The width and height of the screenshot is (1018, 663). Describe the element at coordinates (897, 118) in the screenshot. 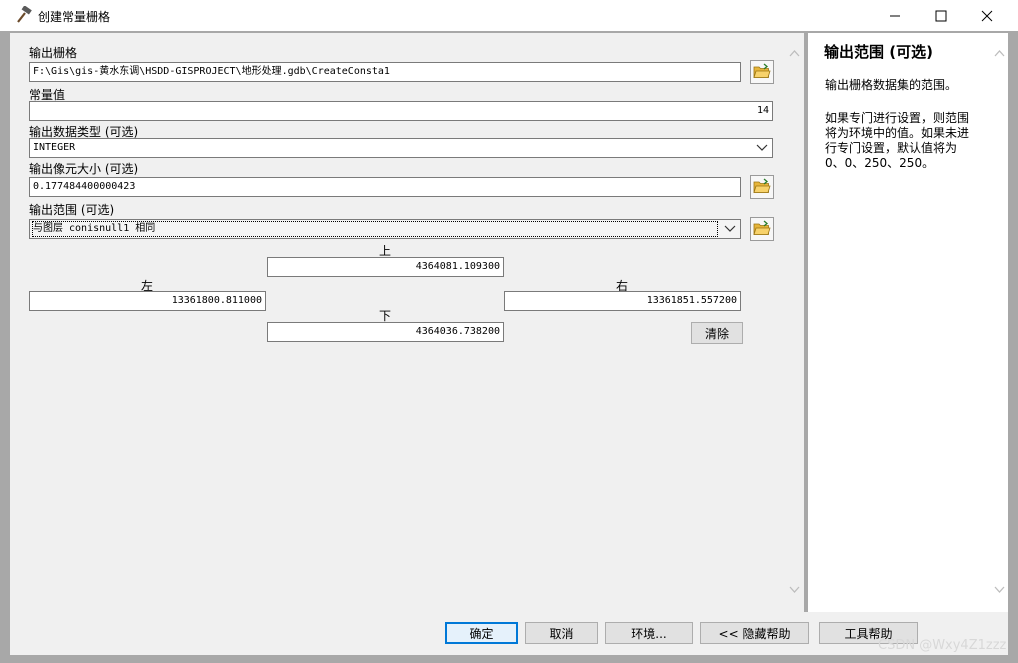

I see `help-line: 如果专门进行设置，则范围` at that location.